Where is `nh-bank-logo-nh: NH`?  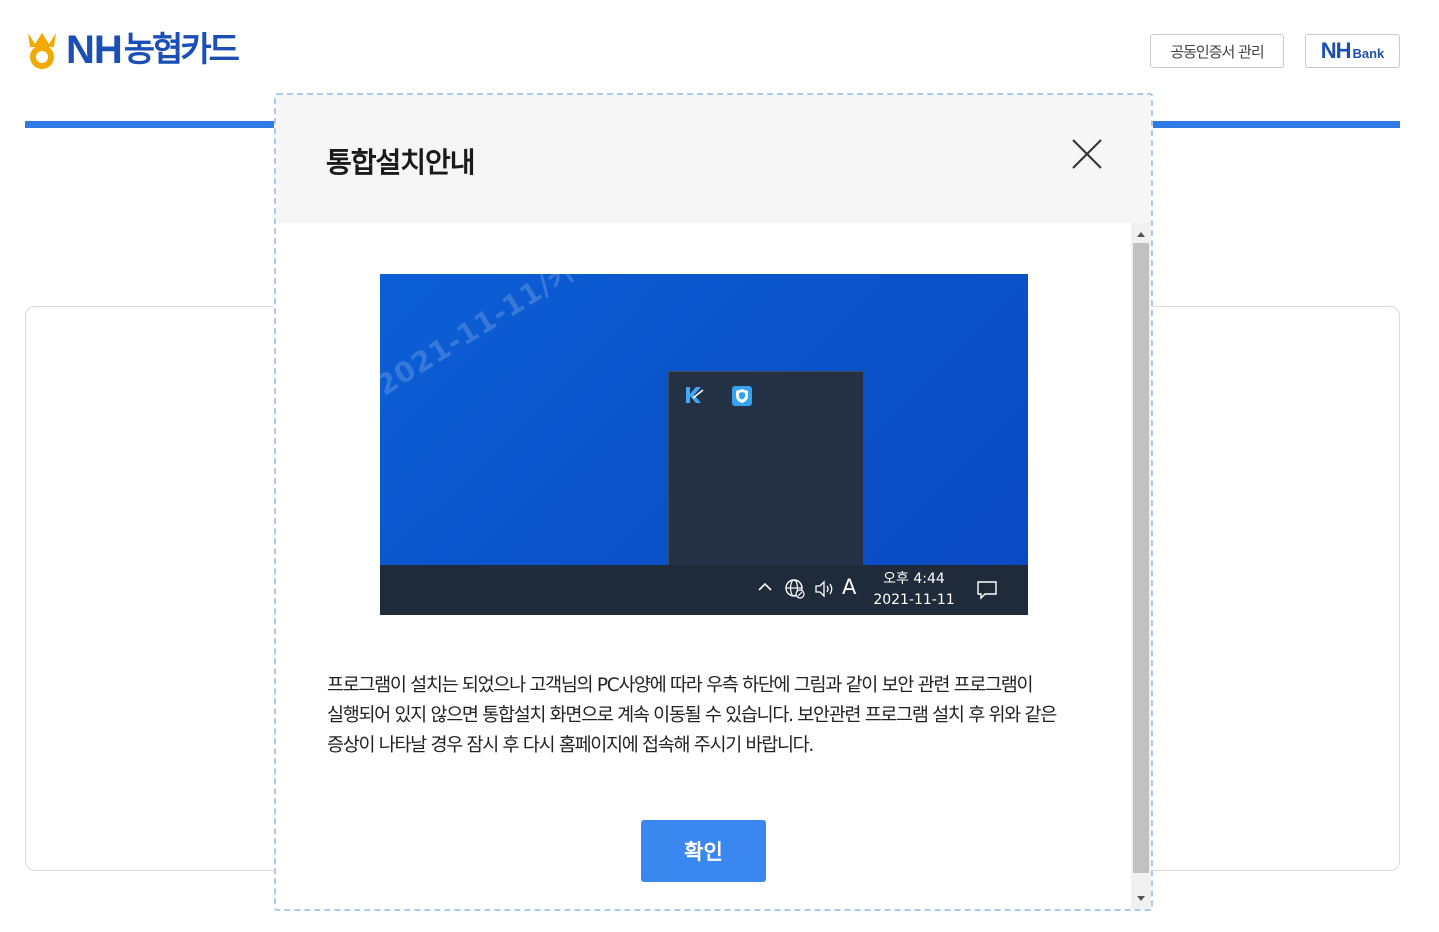 nh-bank-logo-nh: NH is located at coordinates (1336, 50).